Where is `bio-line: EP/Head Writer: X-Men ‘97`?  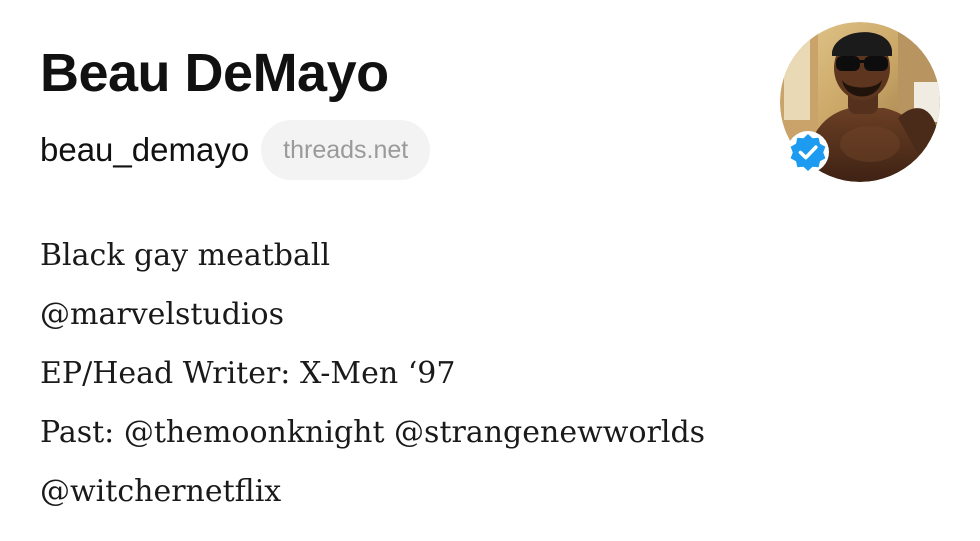 bio-line: EP/Head Writer: X-Men ‘97 is located at coordinates (248, 373).